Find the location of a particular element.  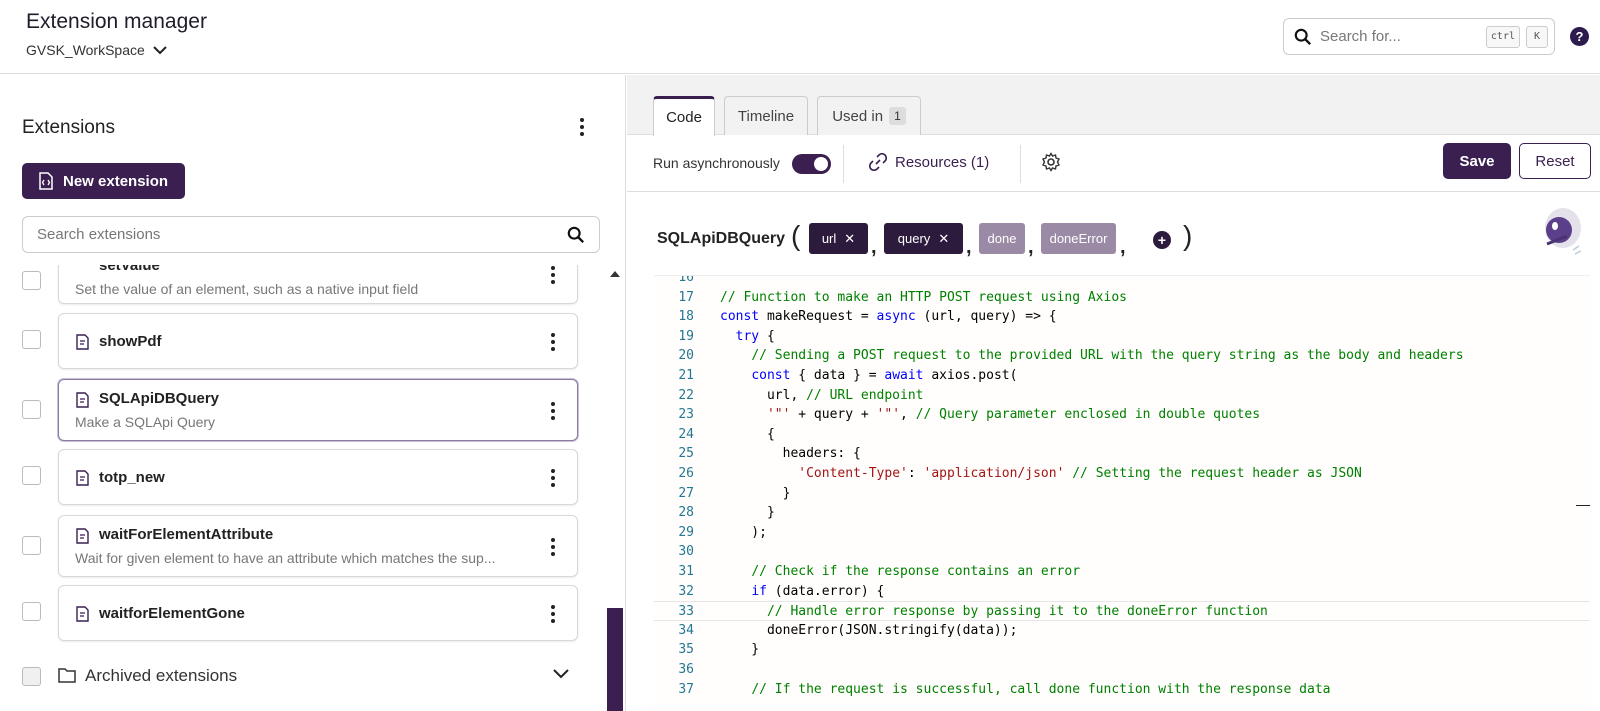

line-number: 16 is located at coordinates (686, 280).